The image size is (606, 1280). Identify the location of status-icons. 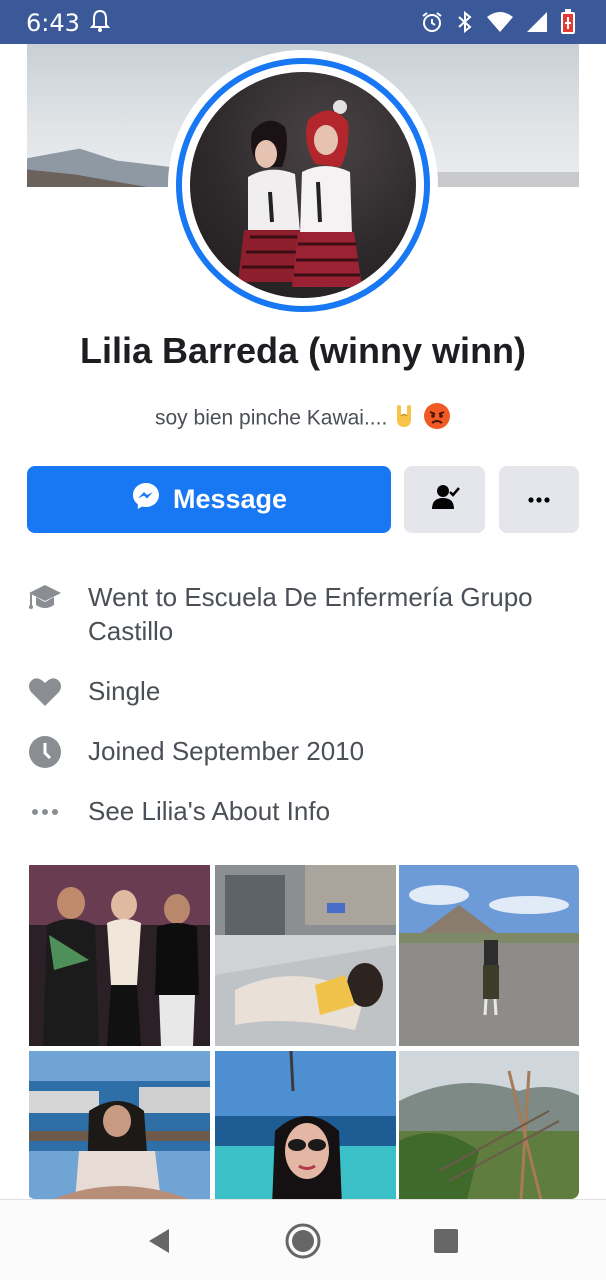
(498, 24).